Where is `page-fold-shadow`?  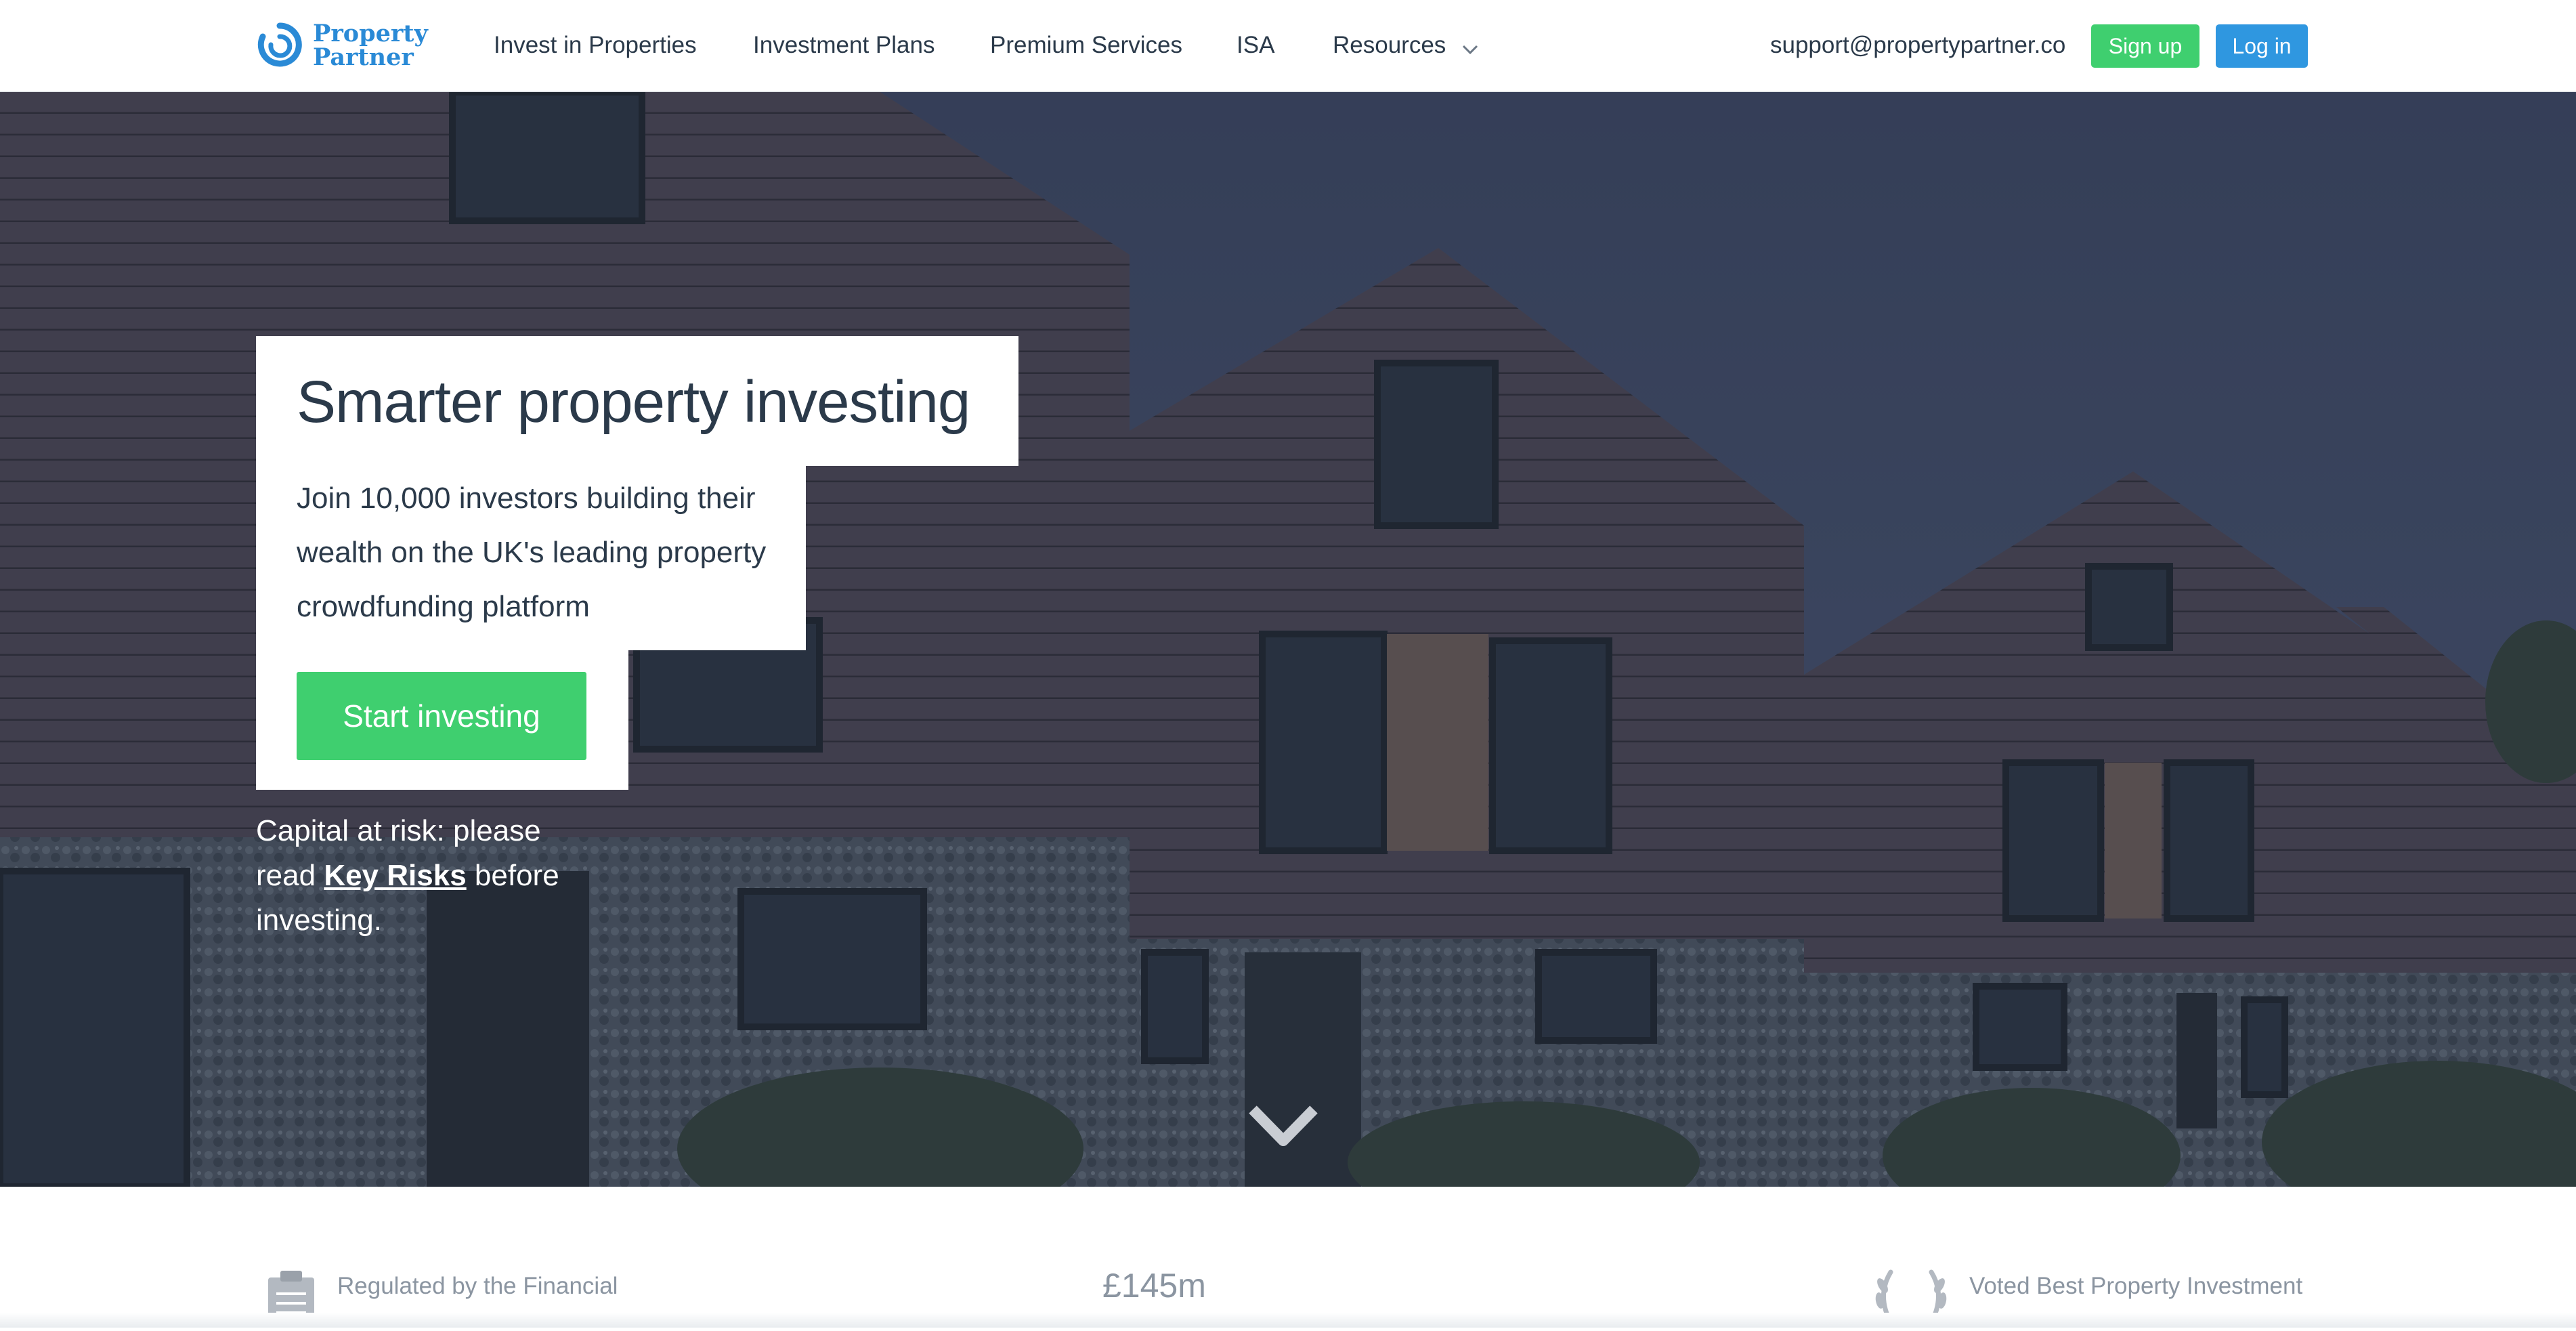 page-fold-shadow is located at coordinates (1288, 1320).